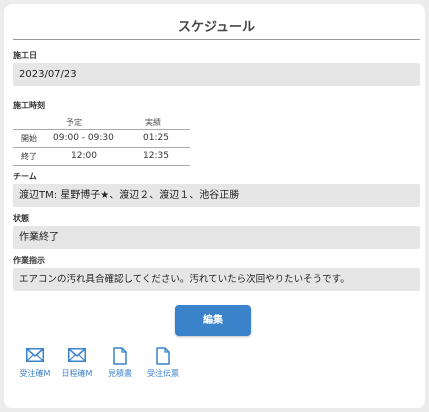 The width and height of the screenshot is (429, 412). I want to click on actual-column-header: 実績, so click(153, 122).